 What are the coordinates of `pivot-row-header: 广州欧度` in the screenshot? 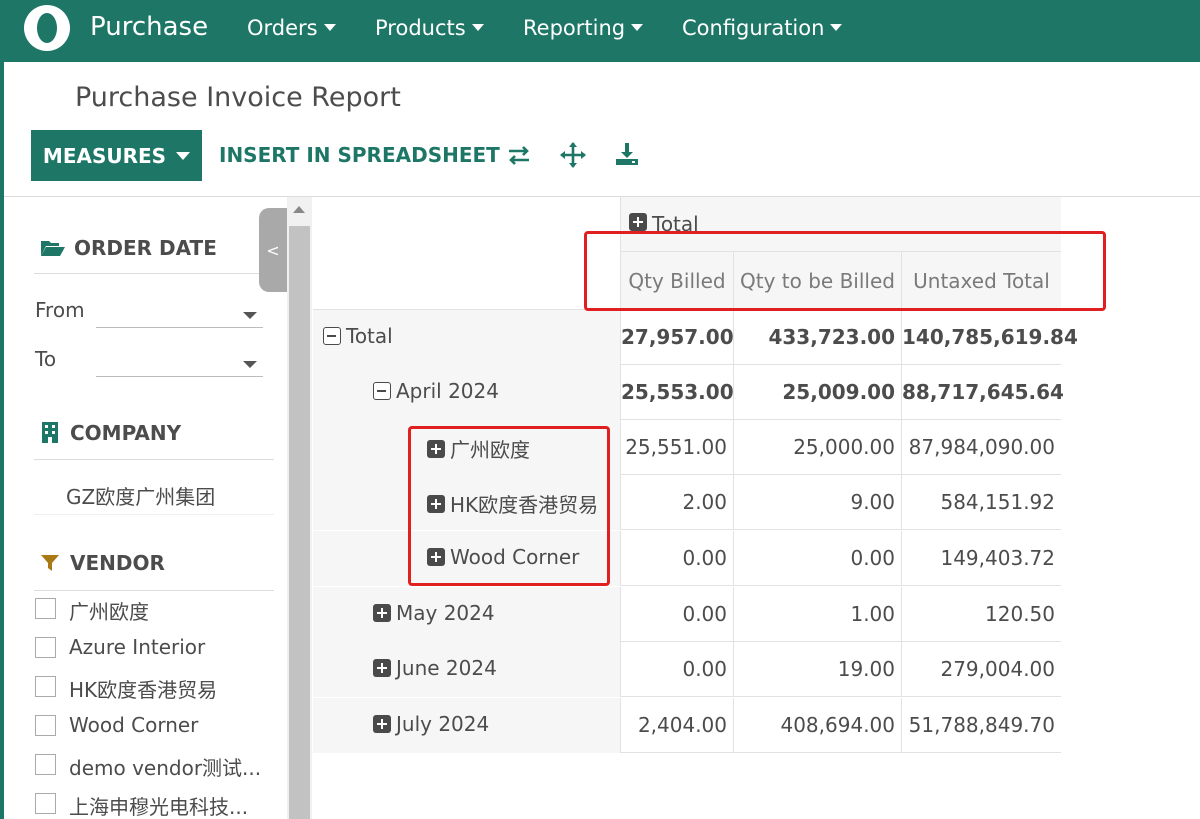 It's located at (466, 447).